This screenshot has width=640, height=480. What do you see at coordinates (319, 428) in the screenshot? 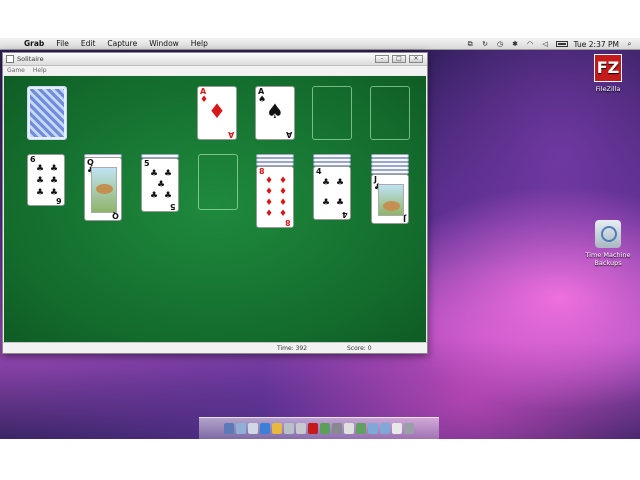
I see `dock` at bounding box center [319, 428].